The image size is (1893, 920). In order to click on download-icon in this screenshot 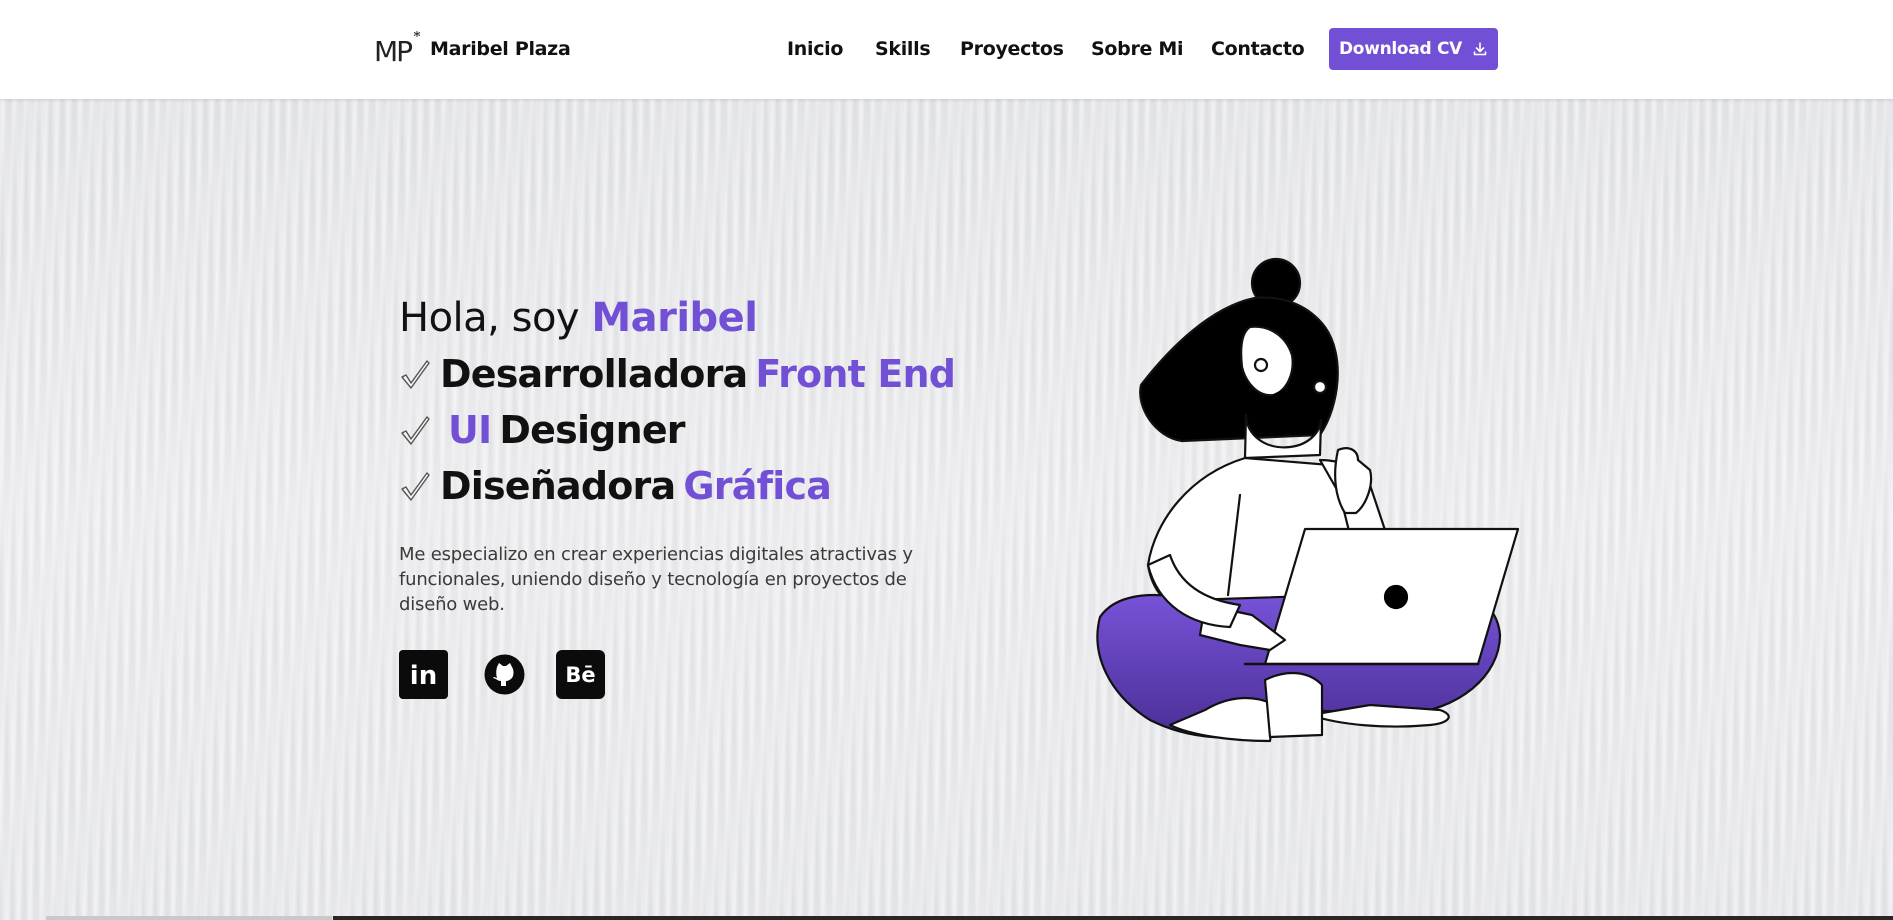, I will do `click(1480, 49)`.